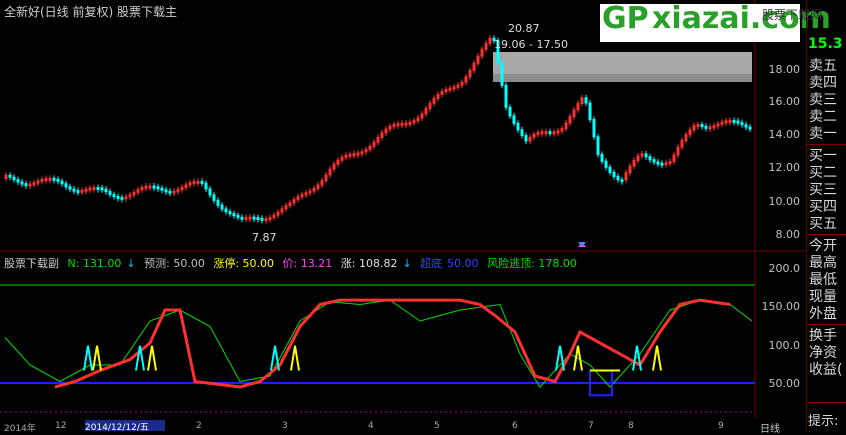 The image size is (846, 435). I want to click on date-label: 4, so click(371, 426).